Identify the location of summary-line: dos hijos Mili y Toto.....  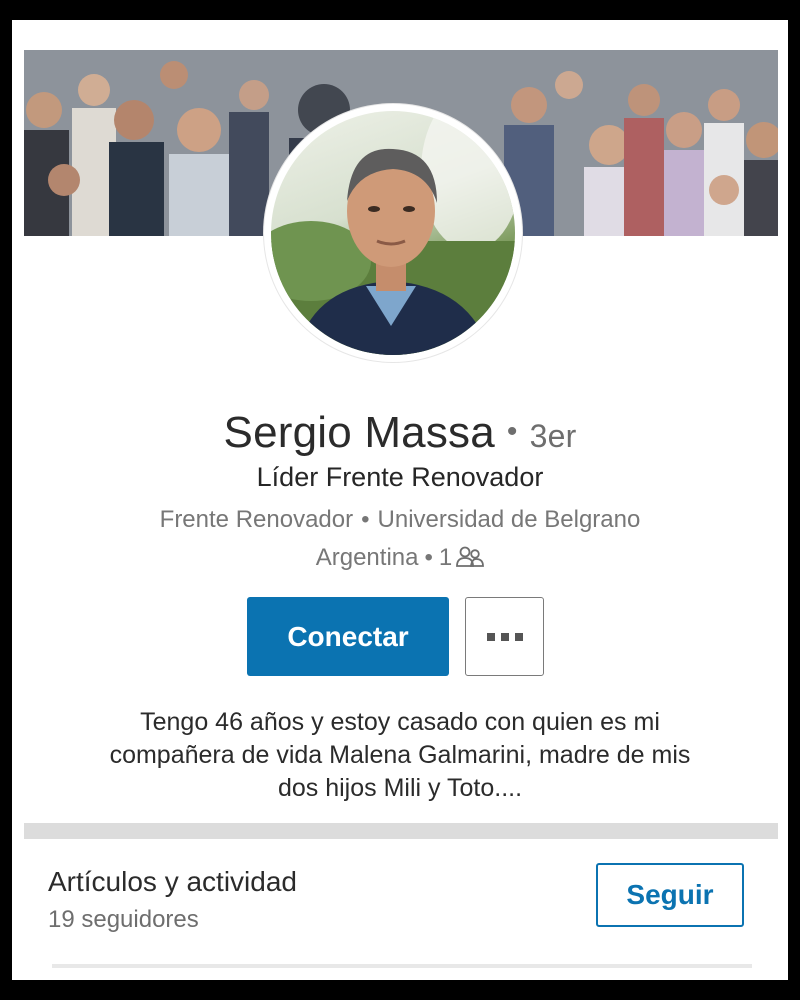
(400, 788).